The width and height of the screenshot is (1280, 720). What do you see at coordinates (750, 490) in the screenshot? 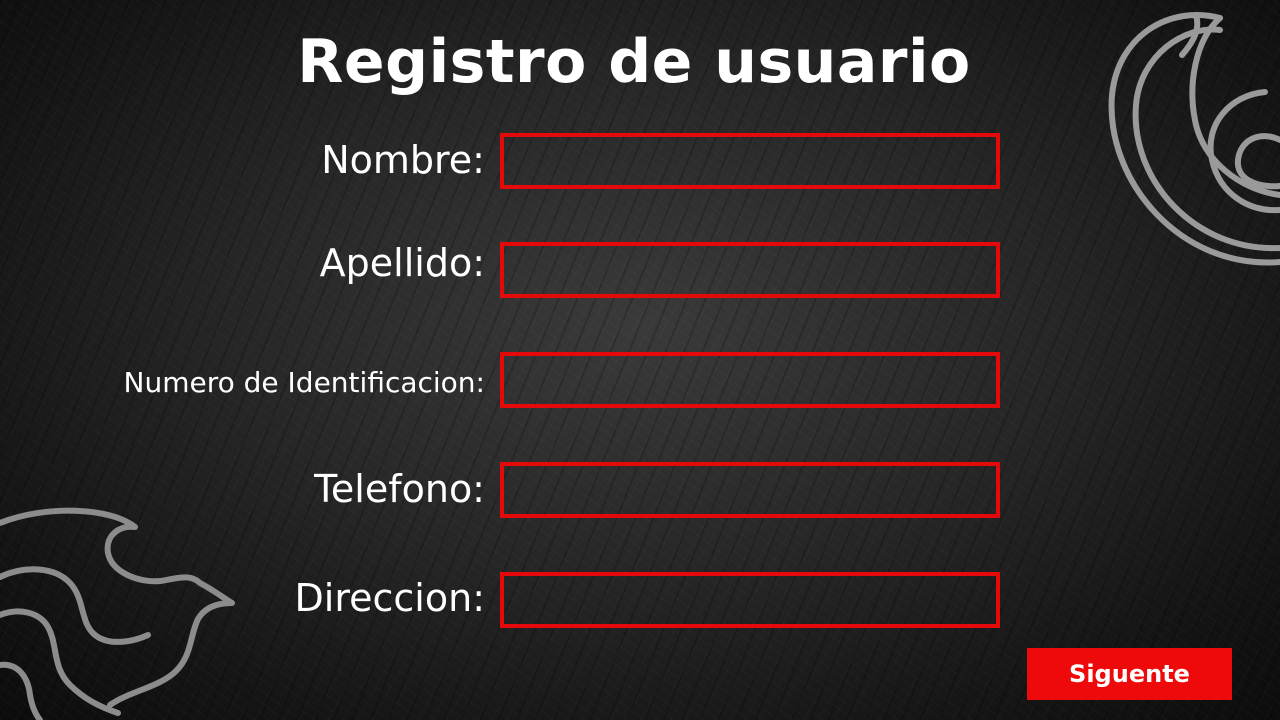
I see `phone-field` at bounding box center [750, 490].